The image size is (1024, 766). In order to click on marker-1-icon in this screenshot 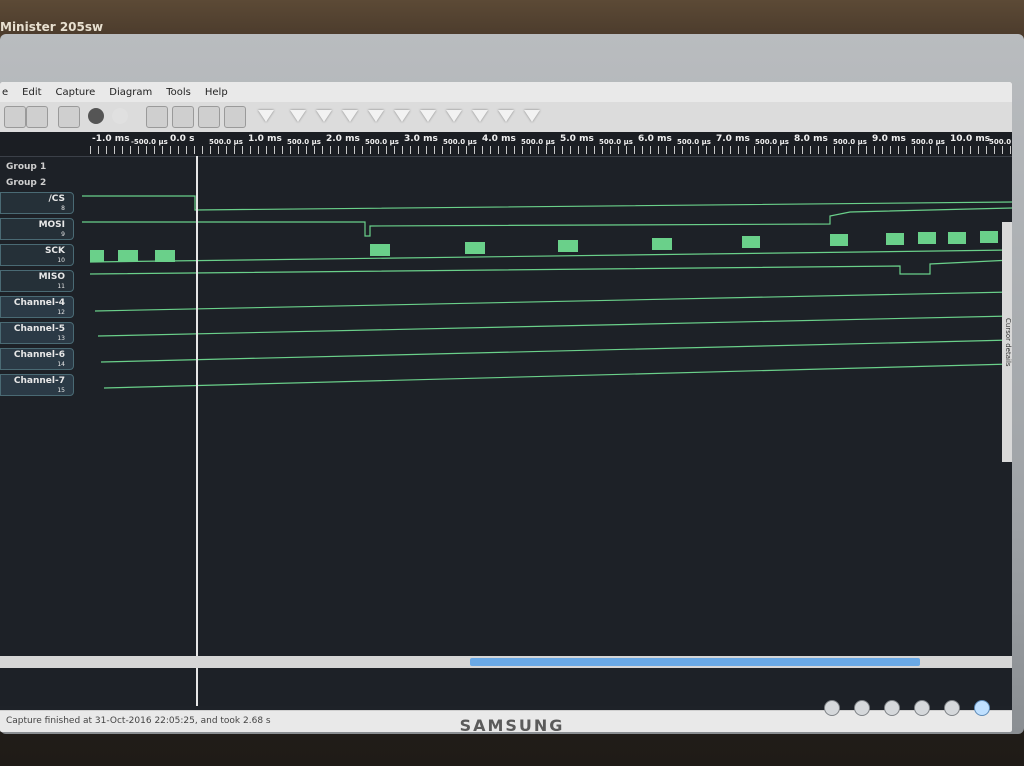, I will do `click(298, 116)`.